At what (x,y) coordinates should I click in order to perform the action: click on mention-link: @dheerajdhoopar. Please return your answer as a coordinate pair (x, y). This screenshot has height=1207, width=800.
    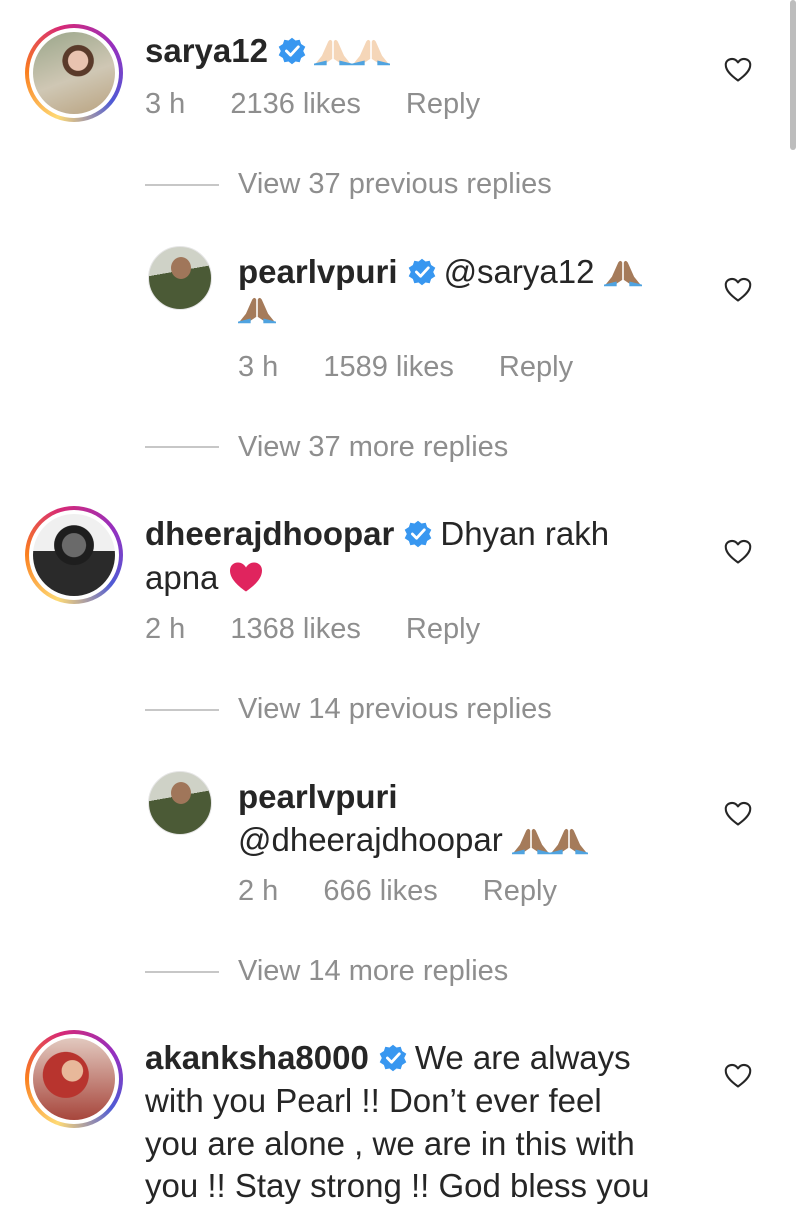
    Looking at the image, I should click on (370, 839).